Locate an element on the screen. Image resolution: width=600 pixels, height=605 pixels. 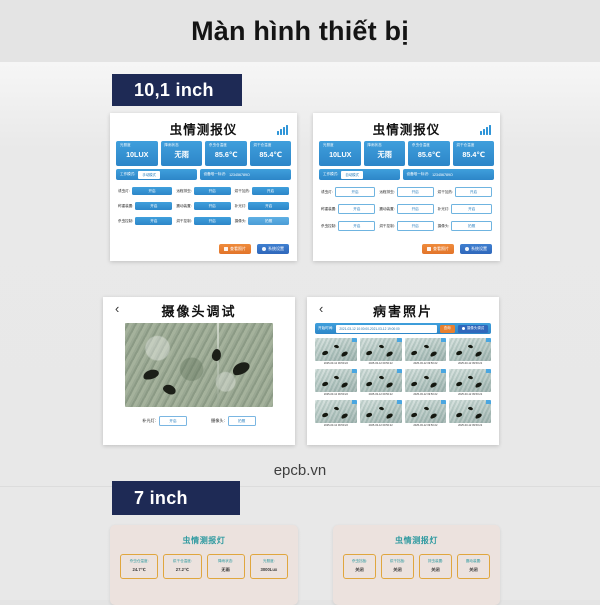
fill-light-toggle-button: 开启 is located at coordinates (173, 421).